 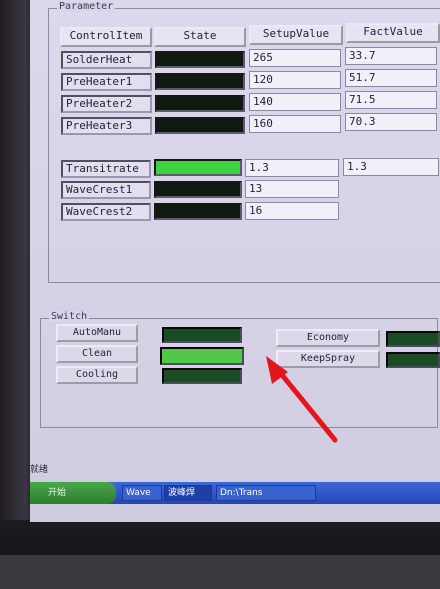 I want to click on taskbar-item-wave-solder: 波峰焊, so click(x=188, y=493).